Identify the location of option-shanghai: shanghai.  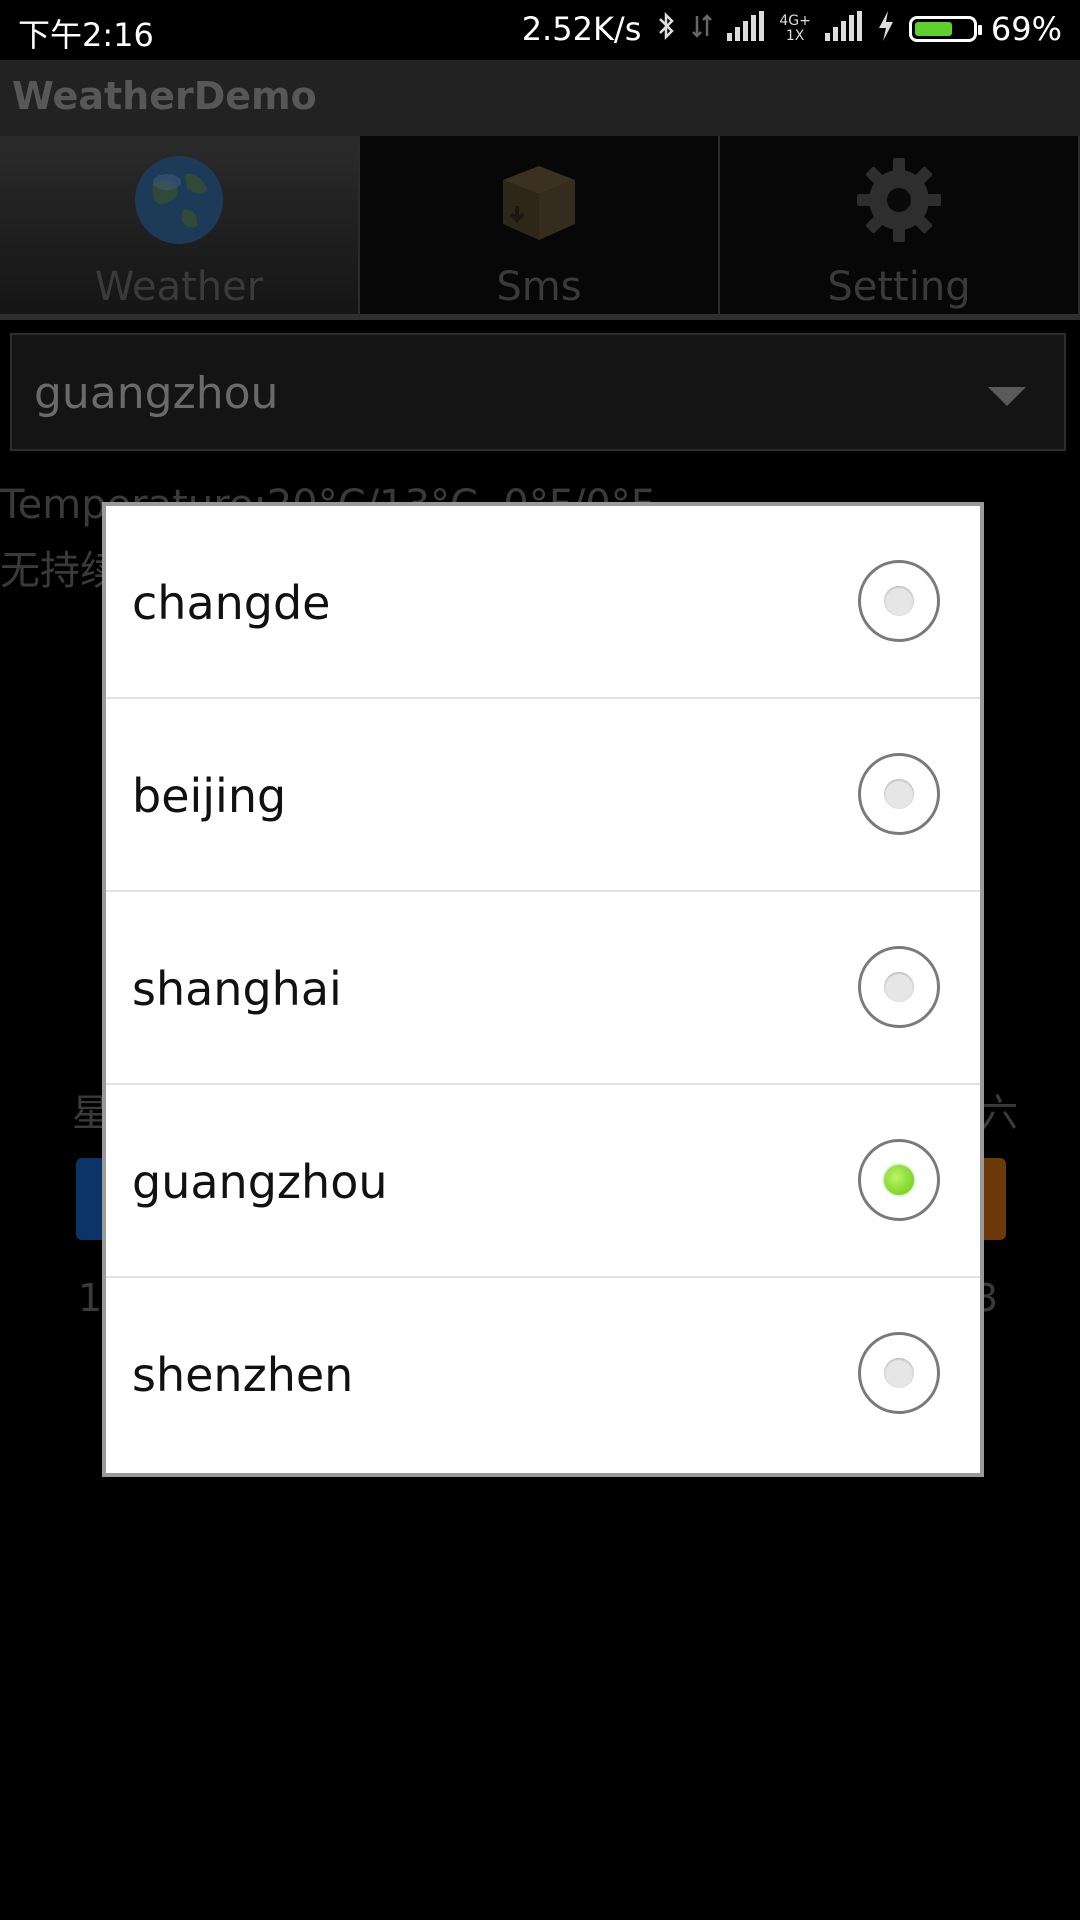
(543, 988).